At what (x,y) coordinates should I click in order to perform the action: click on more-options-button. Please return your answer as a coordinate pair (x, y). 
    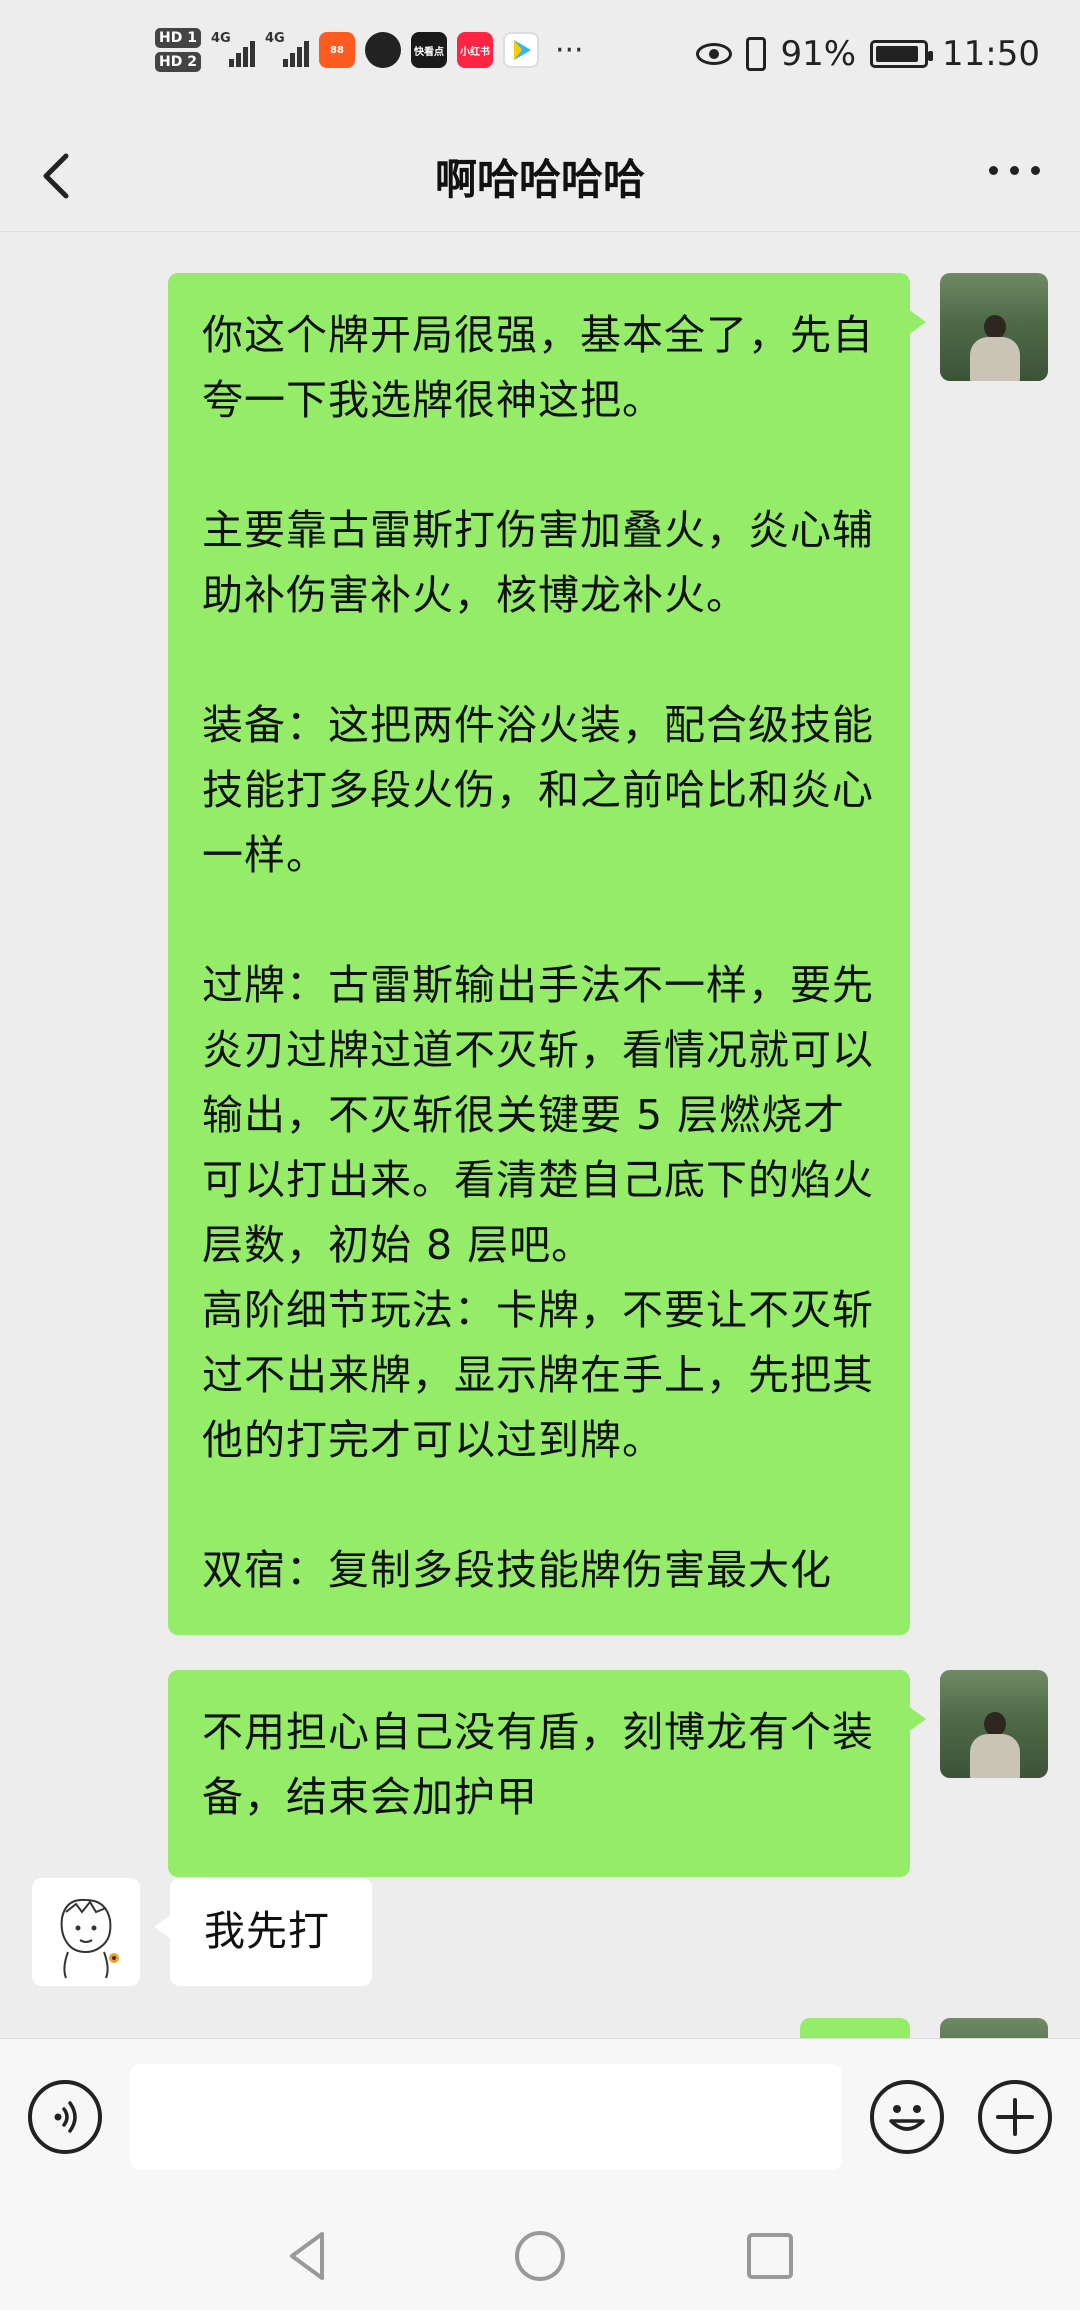
    Looking at the image, I should click on (1014, 170).